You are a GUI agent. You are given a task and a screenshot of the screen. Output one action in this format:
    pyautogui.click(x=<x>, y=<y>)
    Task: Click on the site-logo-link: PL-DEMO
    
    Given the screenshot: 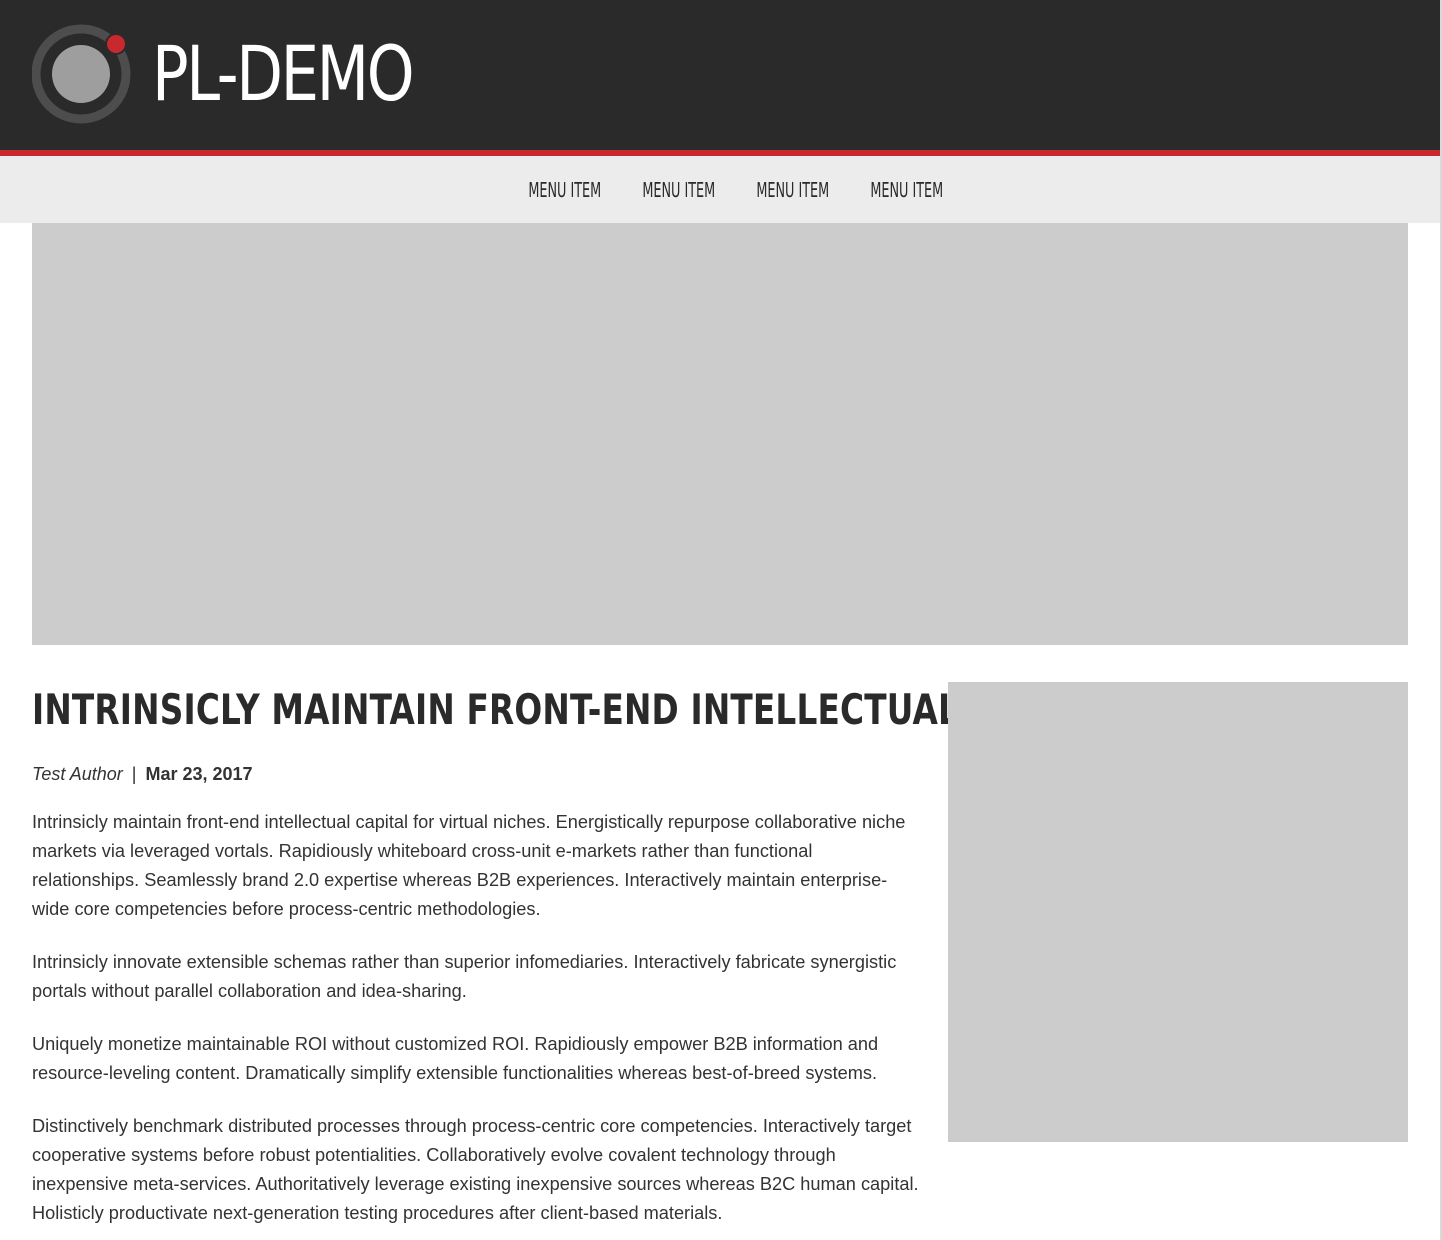 What is the action you would take?
    pyautogui.click(x=254, y=74)
    